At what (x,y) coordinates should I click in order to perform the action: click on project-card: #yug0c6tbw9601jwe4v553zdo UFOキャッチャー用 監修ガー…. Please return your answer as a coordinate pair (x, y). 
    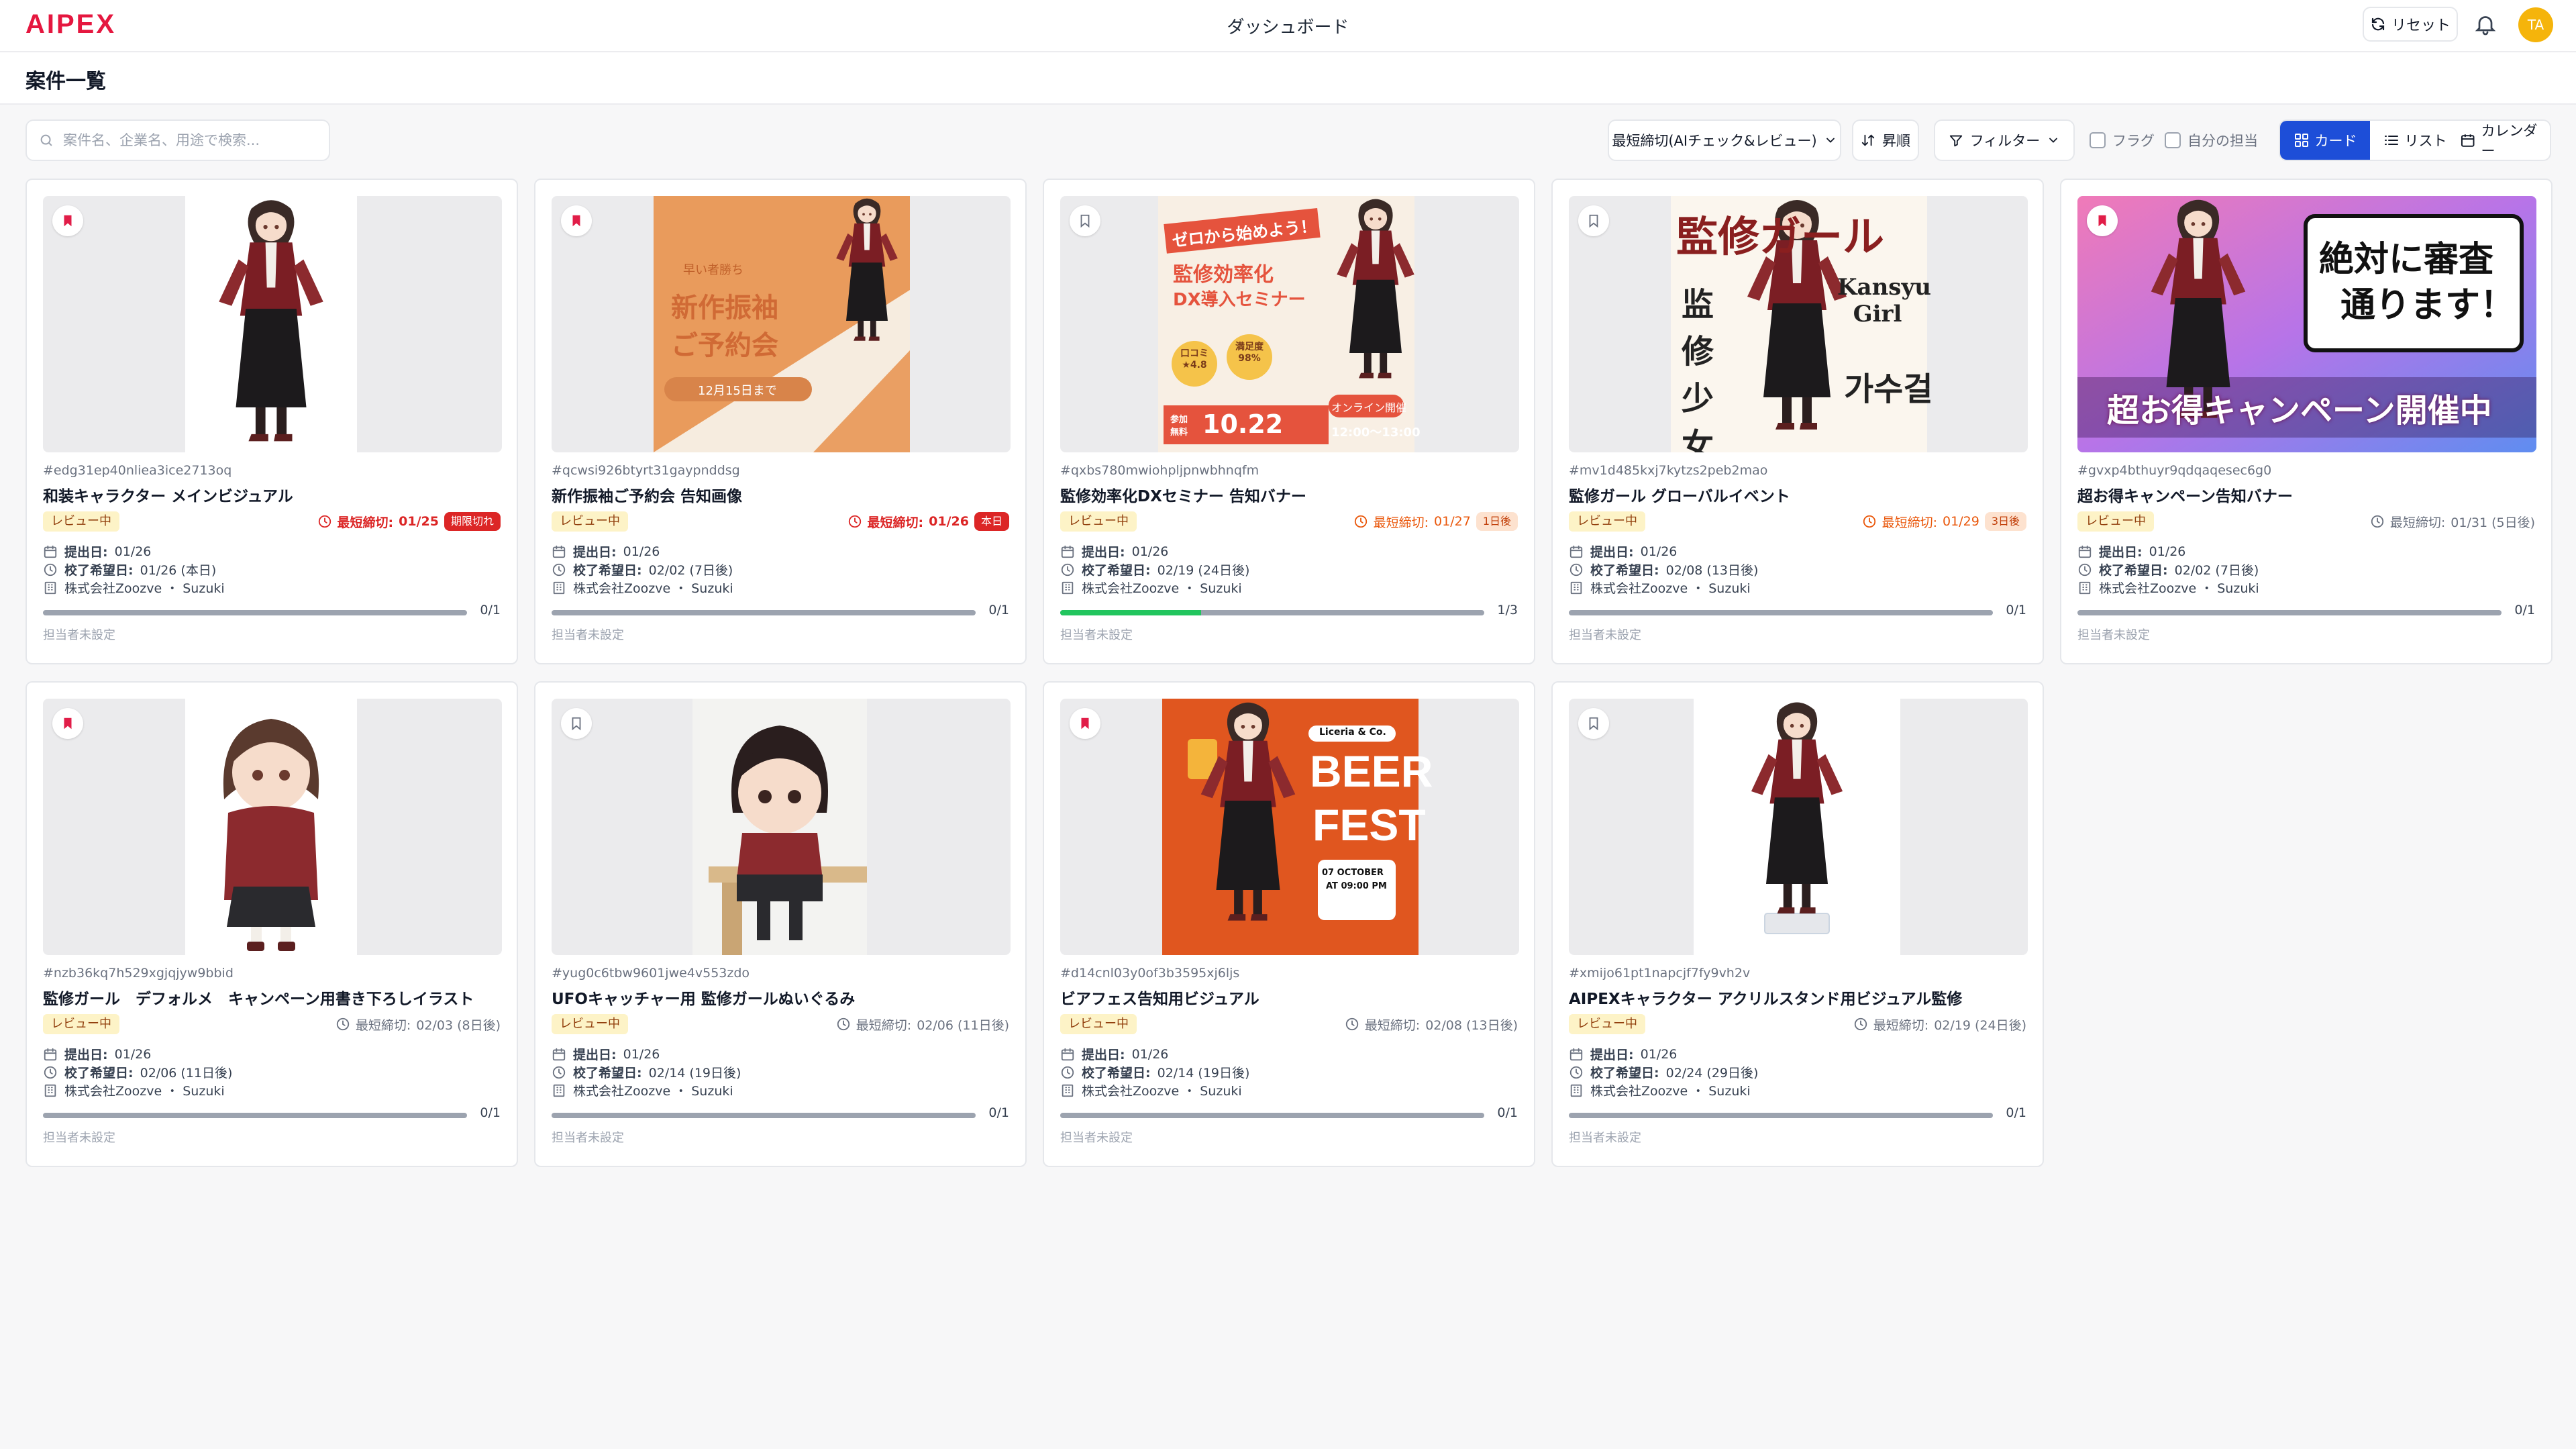
    Looking at the image, I should click on (780, 924).